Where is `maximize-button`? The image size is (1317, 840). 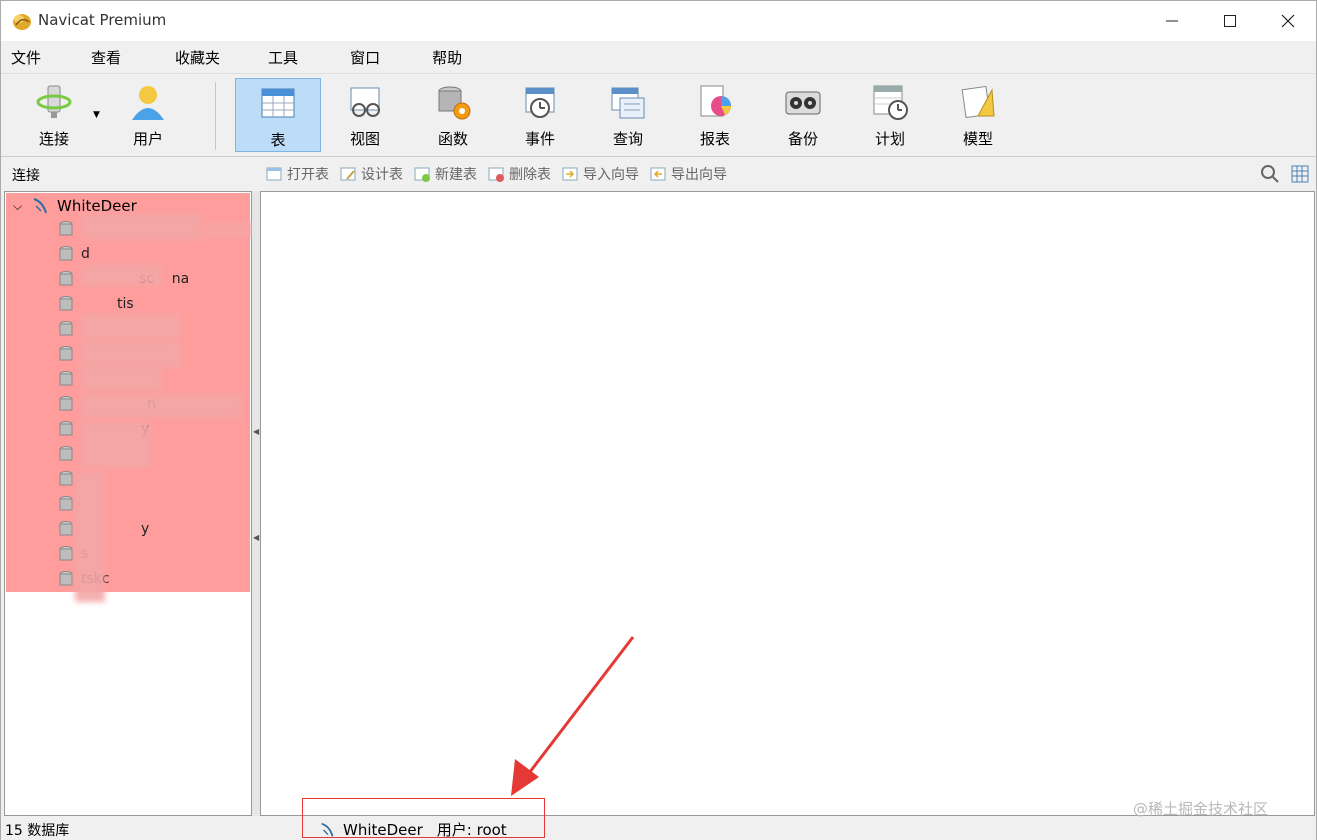
maximize-button is located at coordinates (1230, 21).